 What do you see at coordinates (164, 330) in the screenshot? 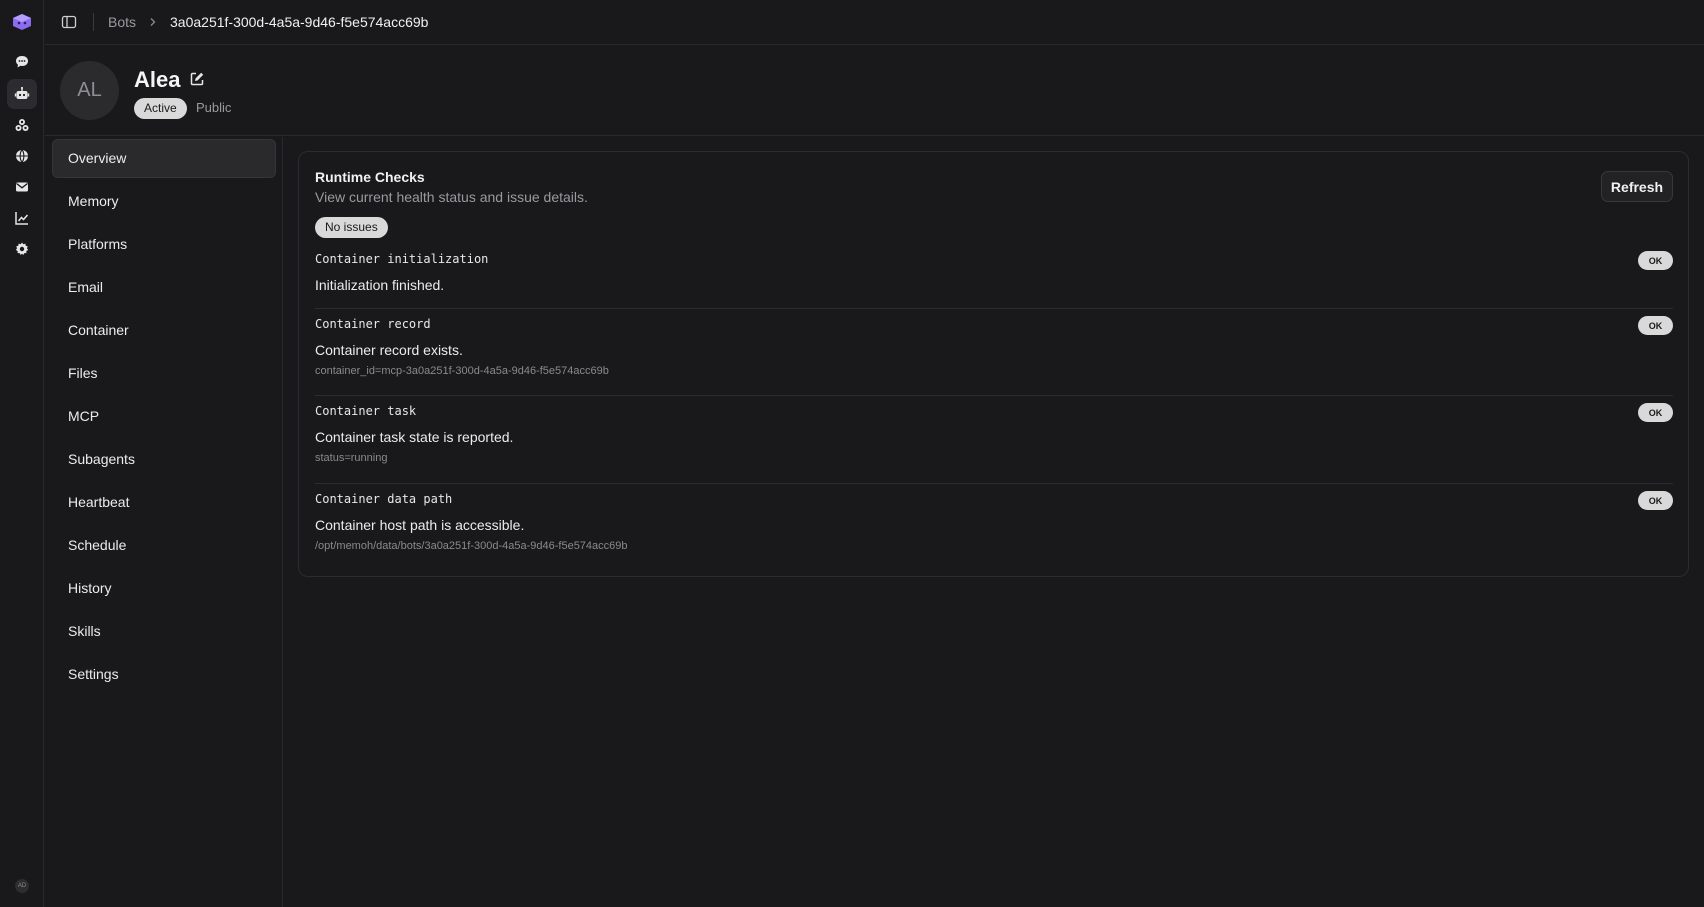
I see `nav-item-container: Container` at bounding box center [164, 330].